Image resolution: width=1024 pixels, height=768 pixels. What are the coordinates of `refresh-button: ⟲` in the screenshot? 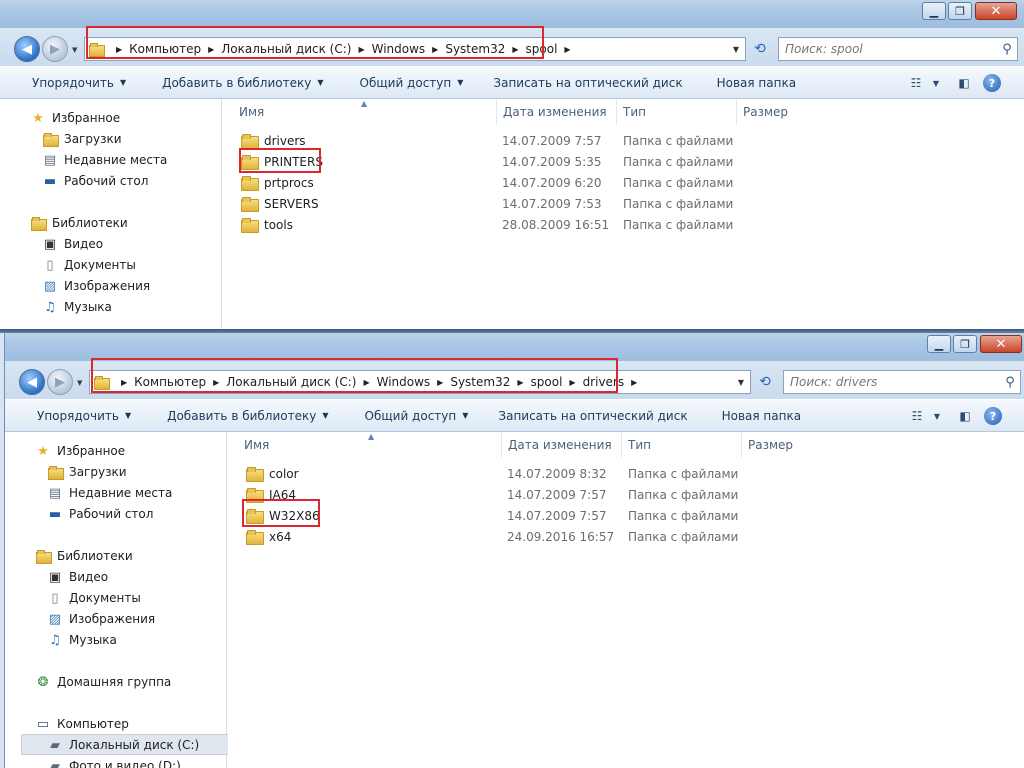 It's located at (765, 382).